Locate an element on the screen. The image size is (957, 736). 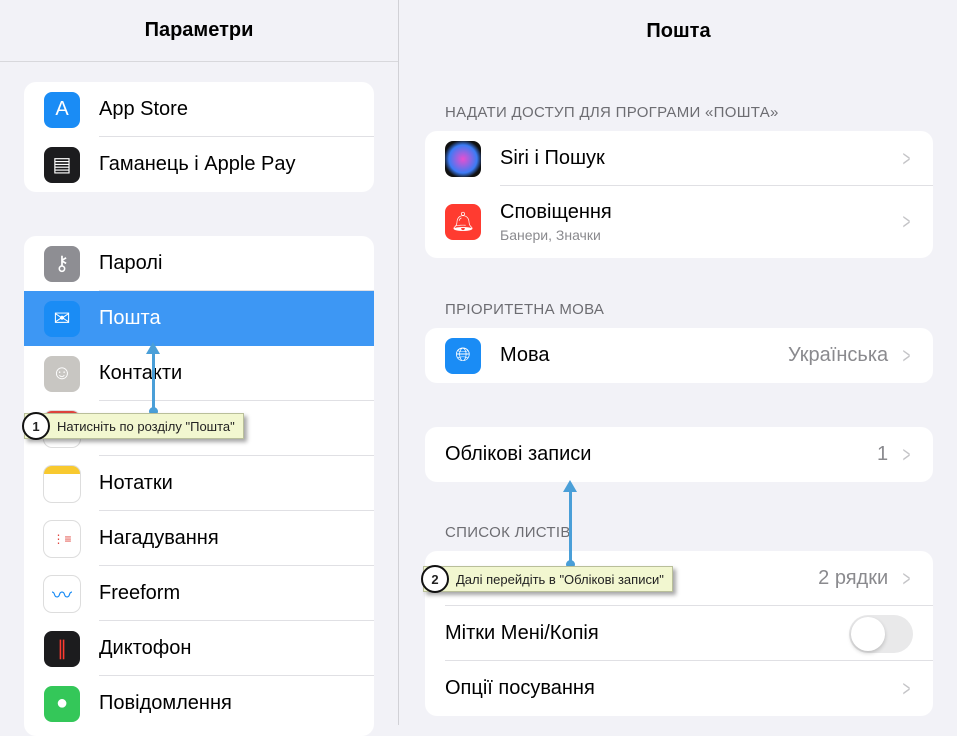
label: Мова is located at coordinates (525, 355).